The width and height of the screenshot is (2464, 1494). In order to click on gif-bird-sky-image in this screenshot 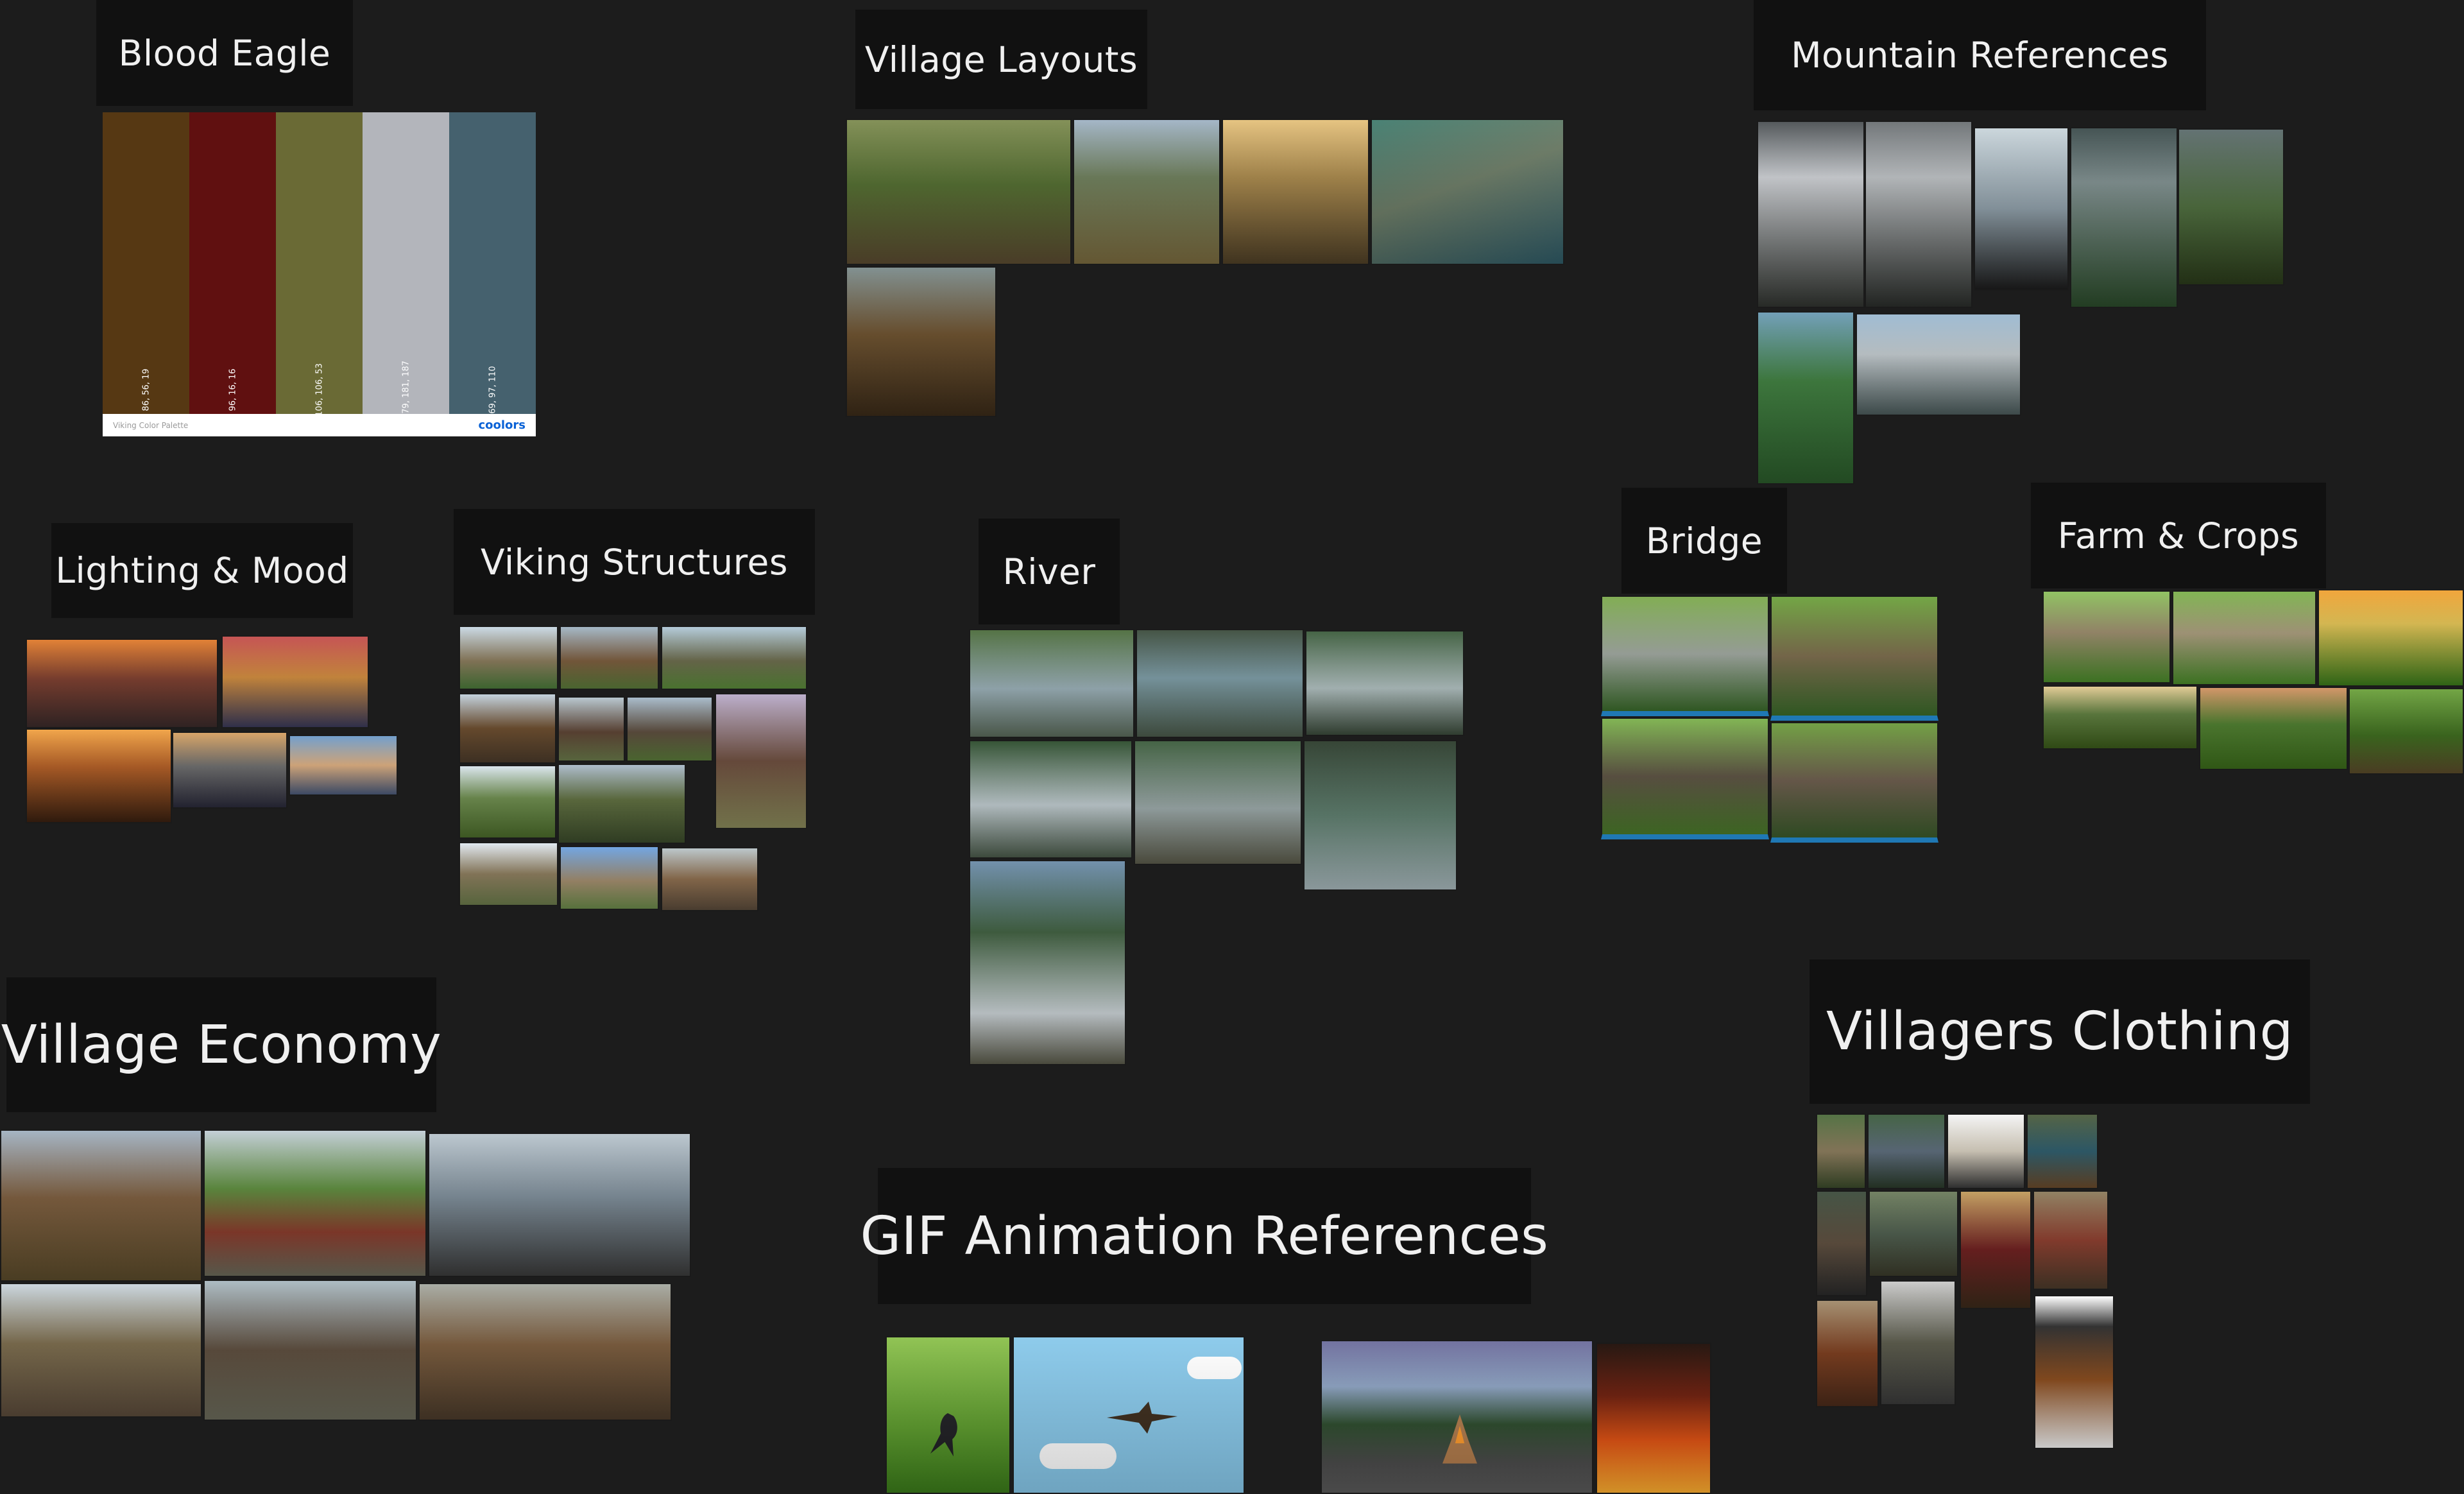, I will do `click(1129, 1415)`.